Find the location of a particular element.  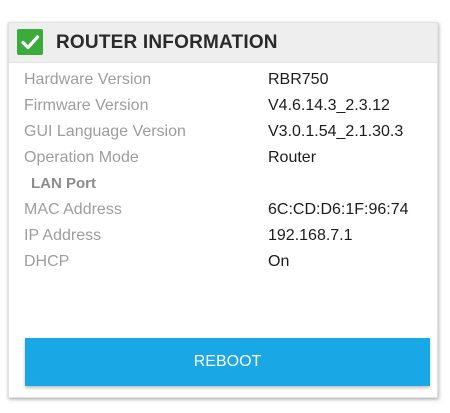

info-value: 192.168.7.1 is located at coordinates (310, 235).